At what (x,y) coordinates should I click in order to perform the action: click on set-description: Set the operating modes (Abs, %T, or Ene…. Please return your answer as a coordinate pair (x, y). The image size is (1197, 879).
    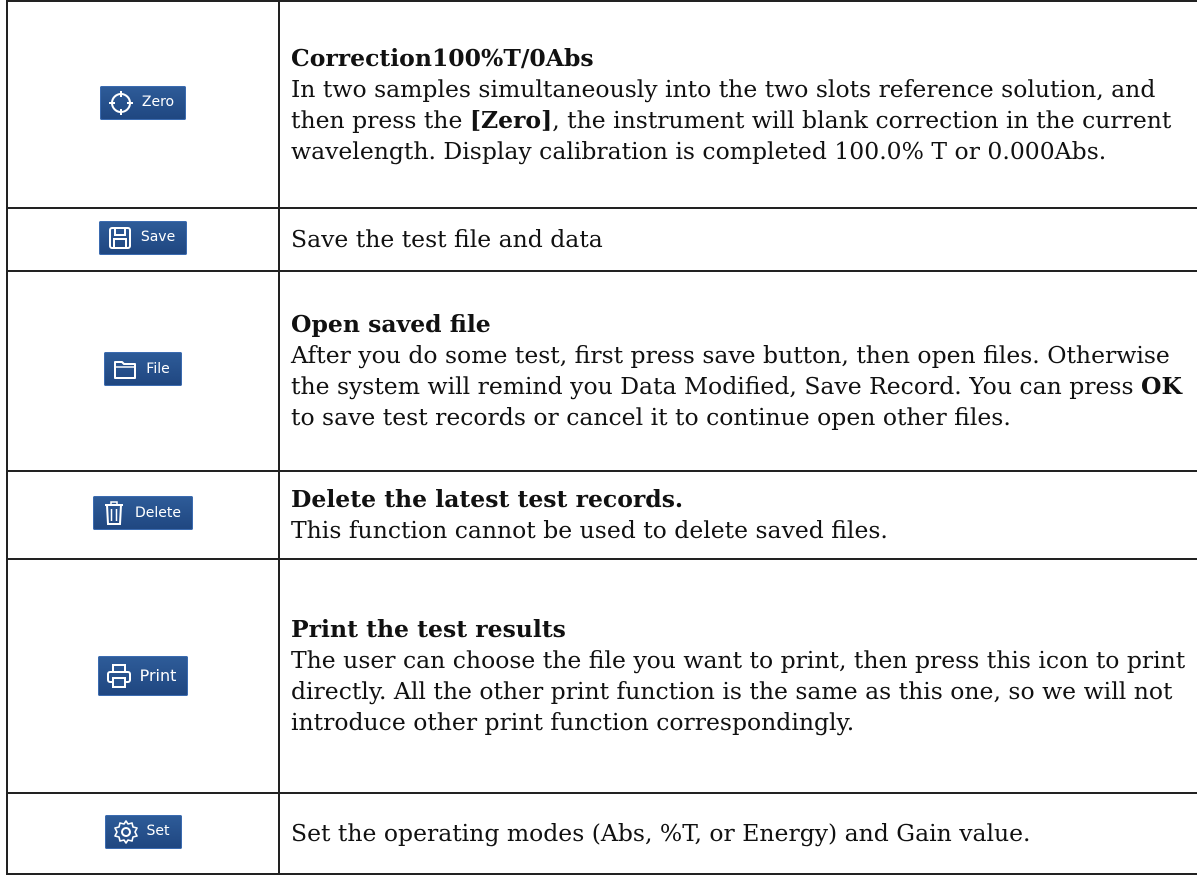
    Looking at the image, I should click on (737, 833).